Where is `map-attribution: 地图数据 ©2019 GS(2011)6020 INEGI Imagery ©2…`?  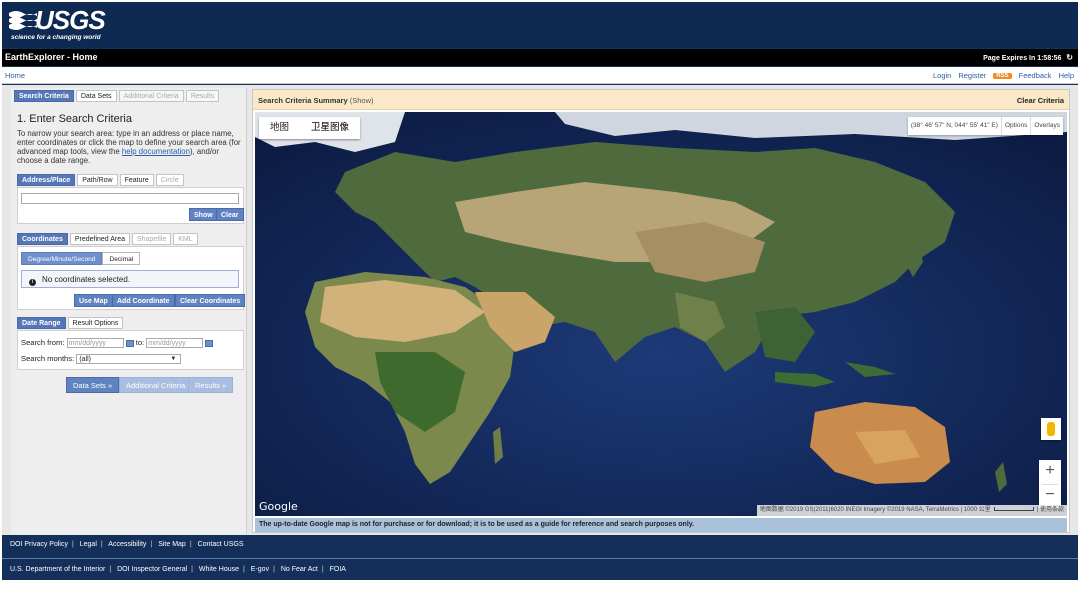
map-attribution: 地图数据 ©2019 GS(2011)6020 INEGI Imagery ©2… is located at coordinates (911, 510).